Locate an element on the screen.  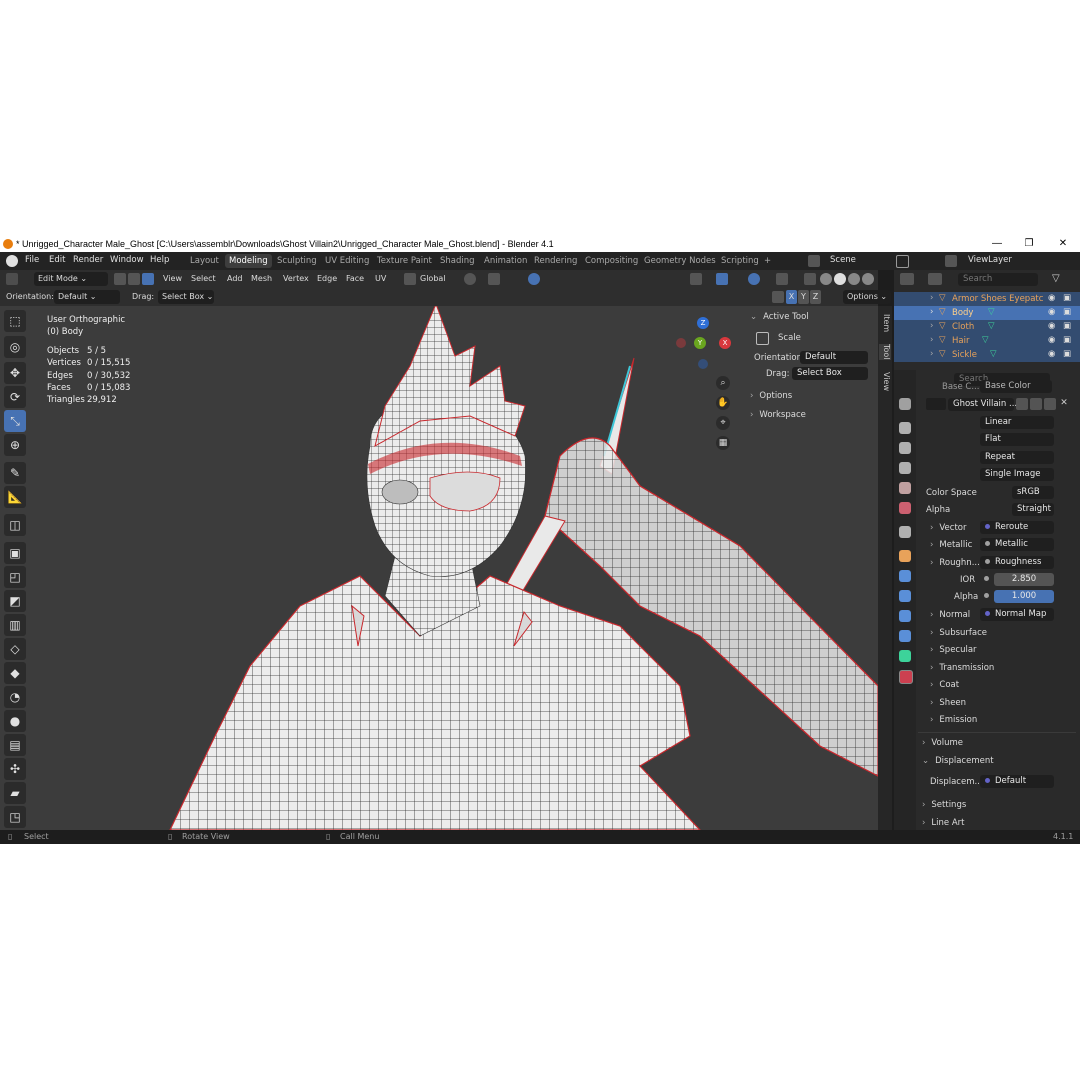
xray-icon is located at coordinates (810, 279).